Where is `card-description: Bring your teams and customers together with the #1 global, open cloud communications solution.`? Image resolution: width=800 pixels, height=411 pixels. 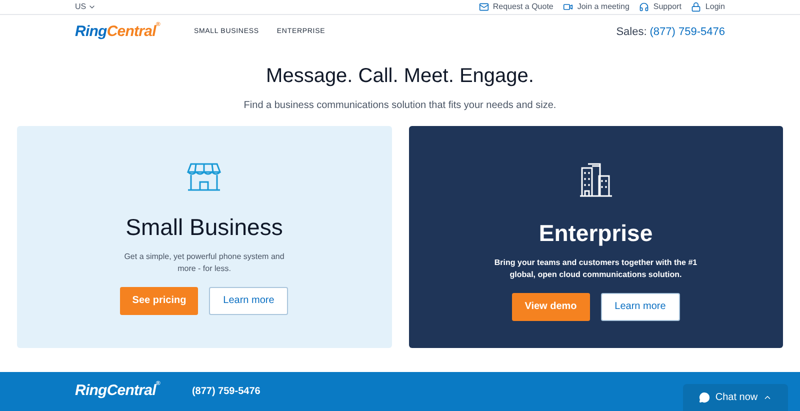
card-description: Bring your teams and customers together with the #1 global, open cloud communications solution. is located at coordinates (595, 268).